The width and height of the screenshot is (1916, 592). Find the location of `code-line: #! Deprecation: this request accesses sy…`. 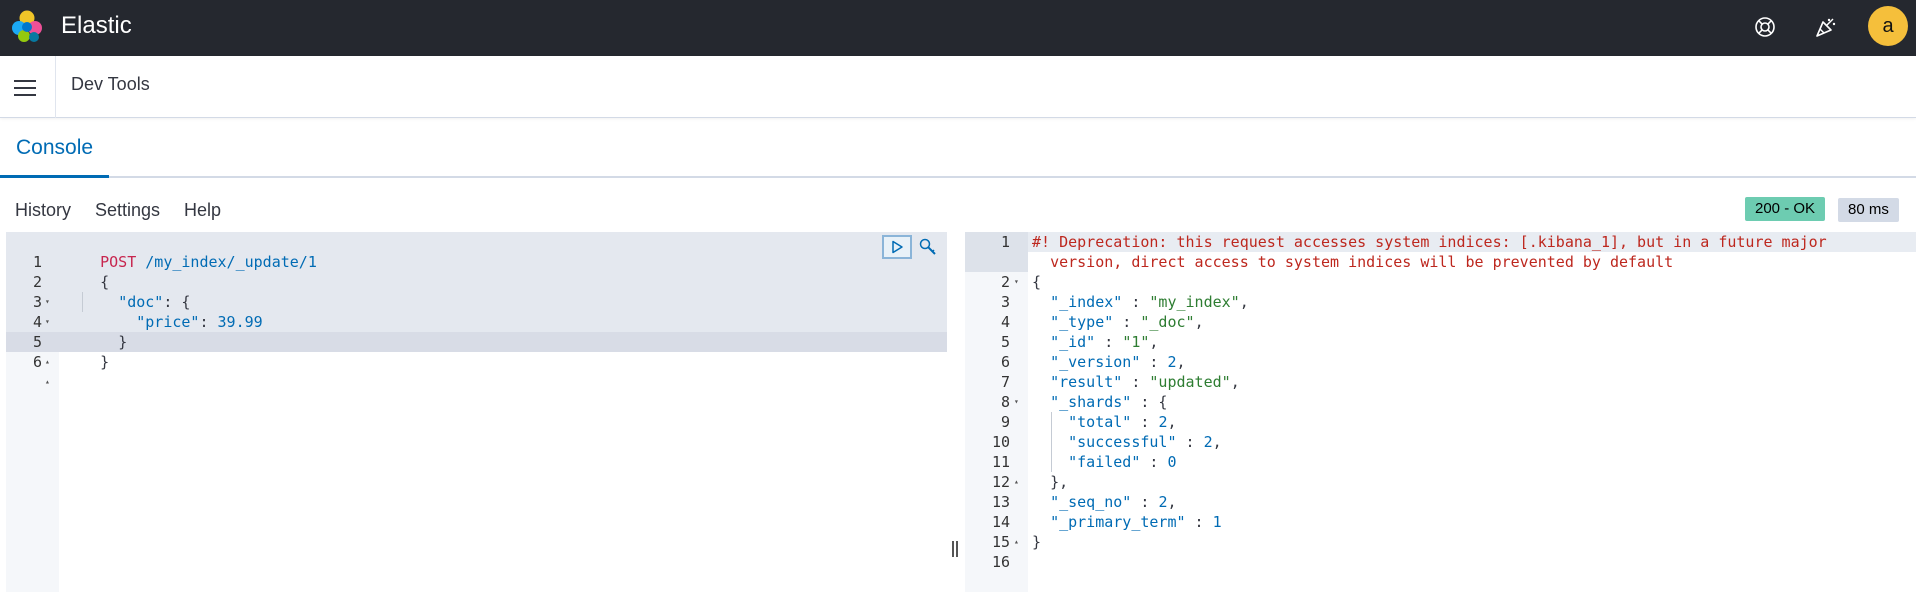

code-line: #! Deprecation: this request accesses sy… is located at coordinates (1429, 242).